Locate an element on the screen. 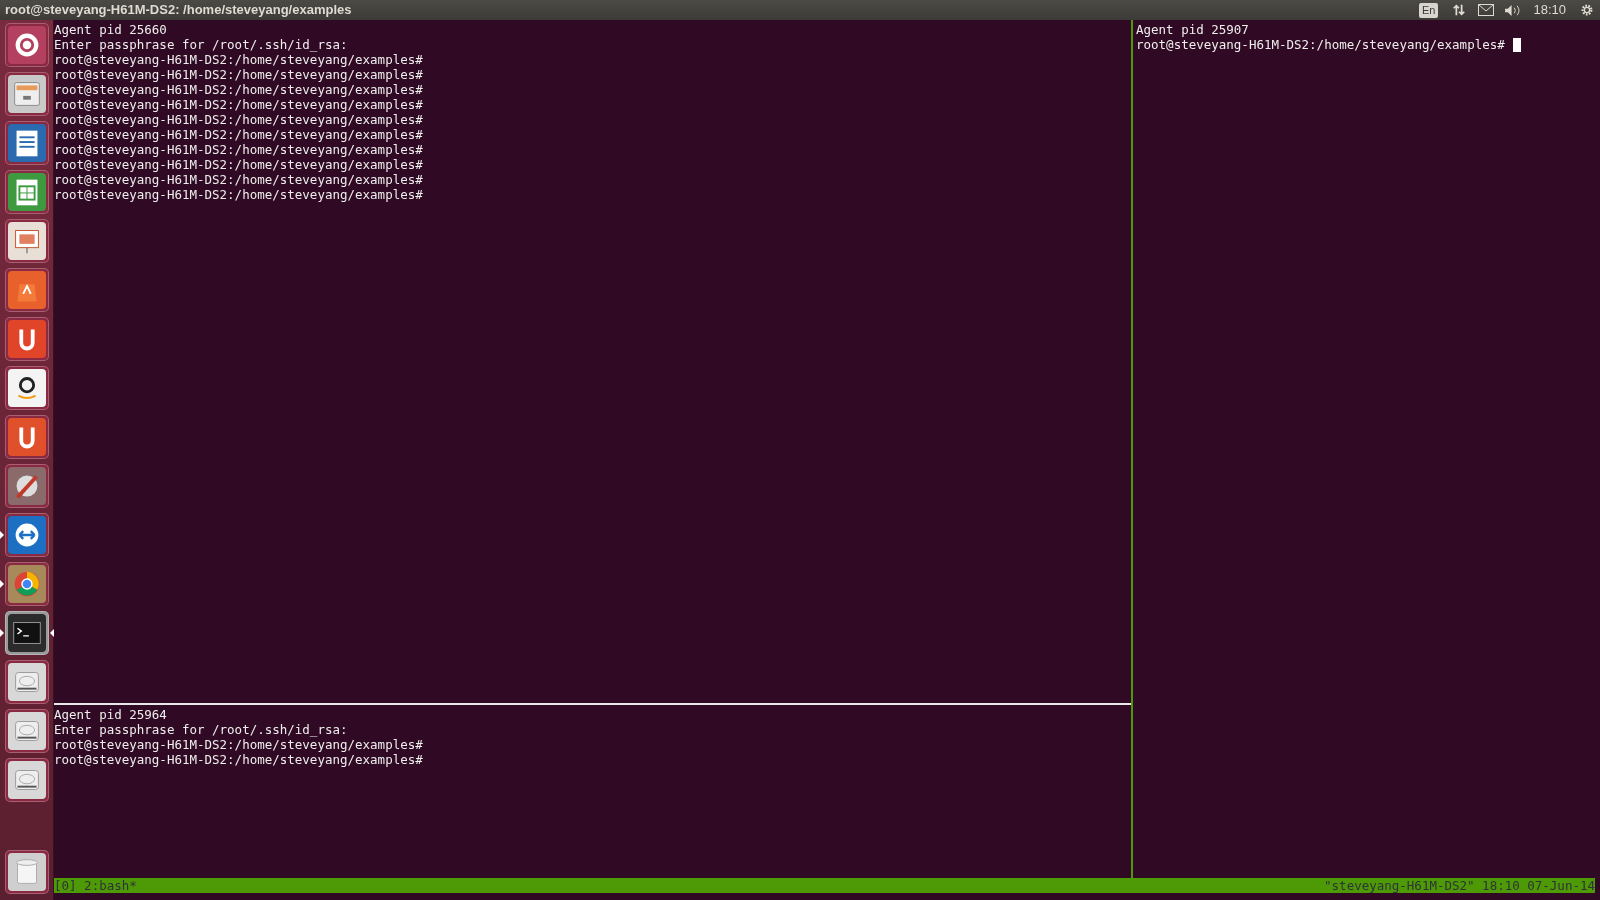  amazon-smile-icon is located at coordinates (27, 387).